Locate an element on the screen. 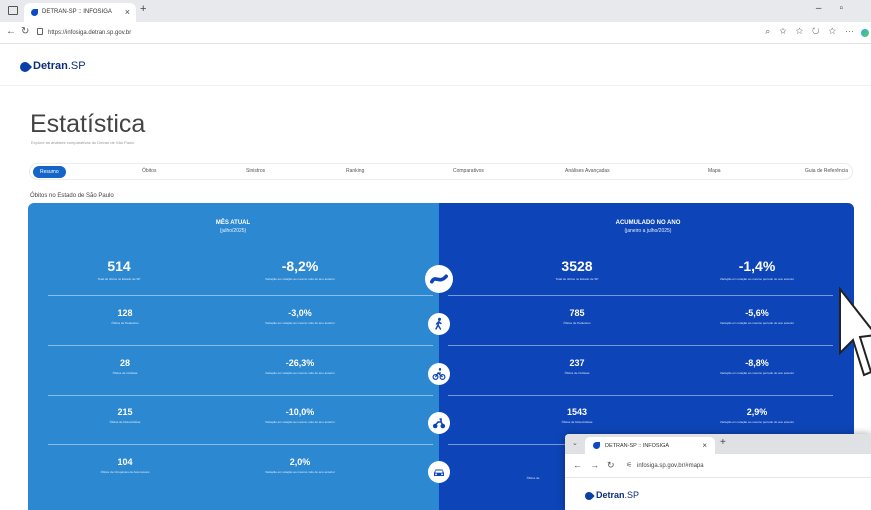 The height and width of the screenshot is (510, 871). popup-tab-bar: ⌄ DETRAN-SP :: INFOSIGA × + is located at coordinates (718, 444).